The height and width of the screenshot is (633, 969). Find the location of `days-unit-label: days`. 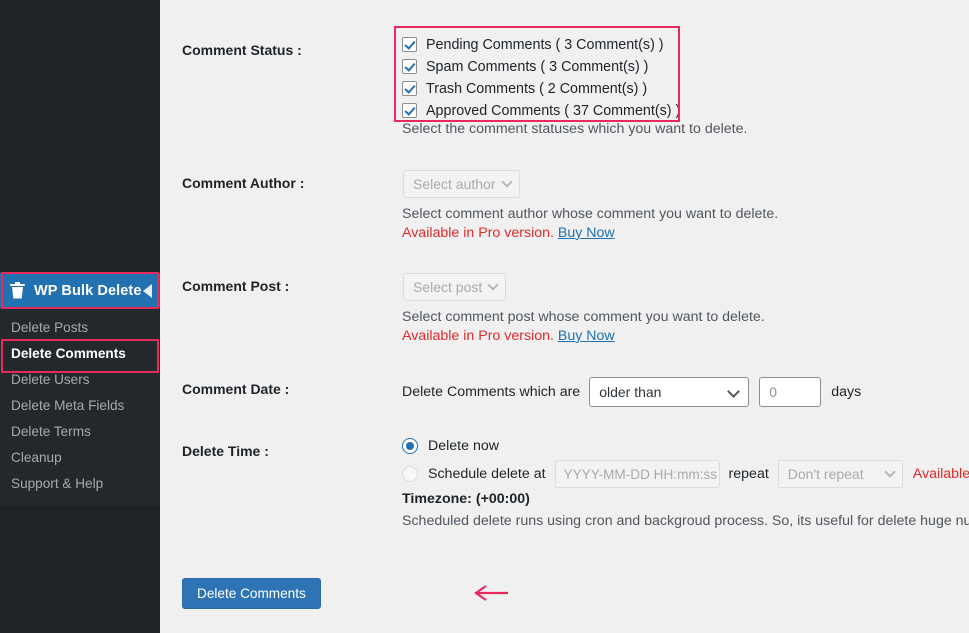

days-unit-label: days is located at coordinates (846, 392).